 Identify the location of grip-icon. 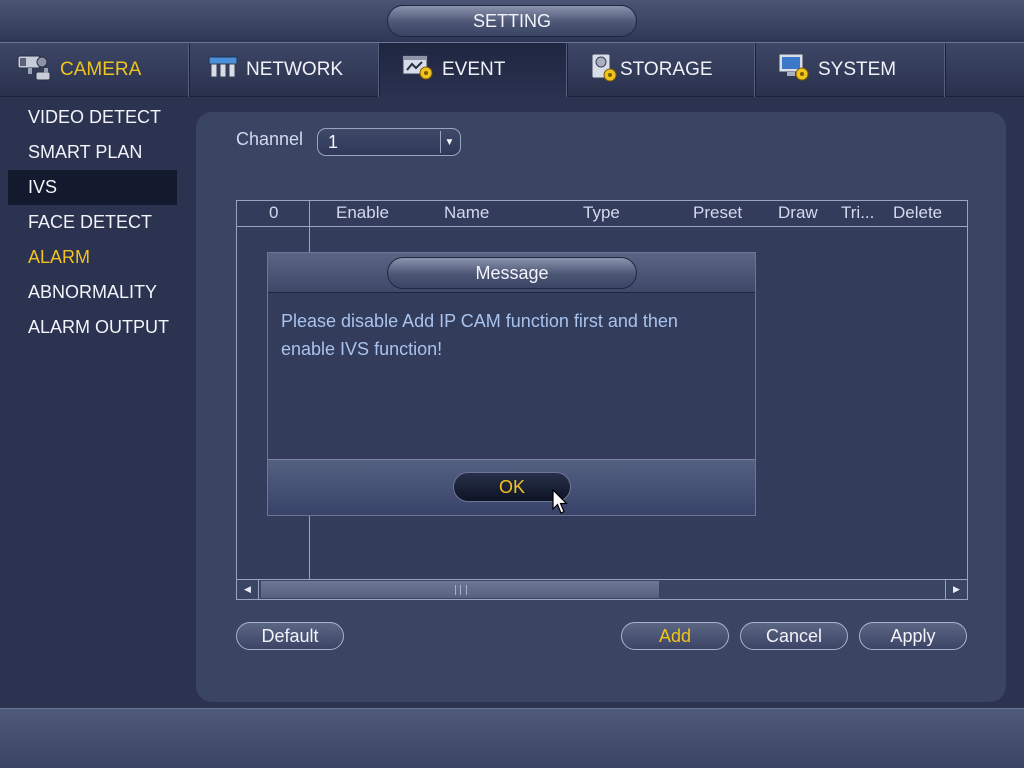
(461, 590).